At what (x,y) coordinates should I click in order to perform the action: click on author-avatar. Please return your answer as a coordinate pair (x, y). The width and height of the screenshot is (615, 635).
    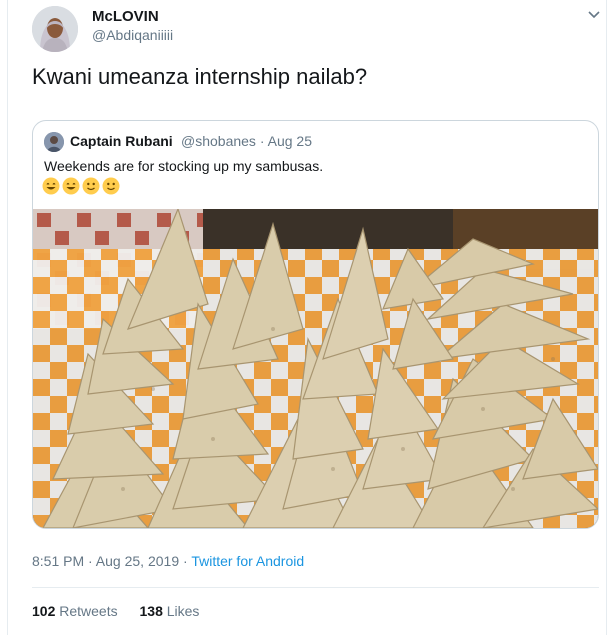
    Looking at the image, I should click on (55, 29).